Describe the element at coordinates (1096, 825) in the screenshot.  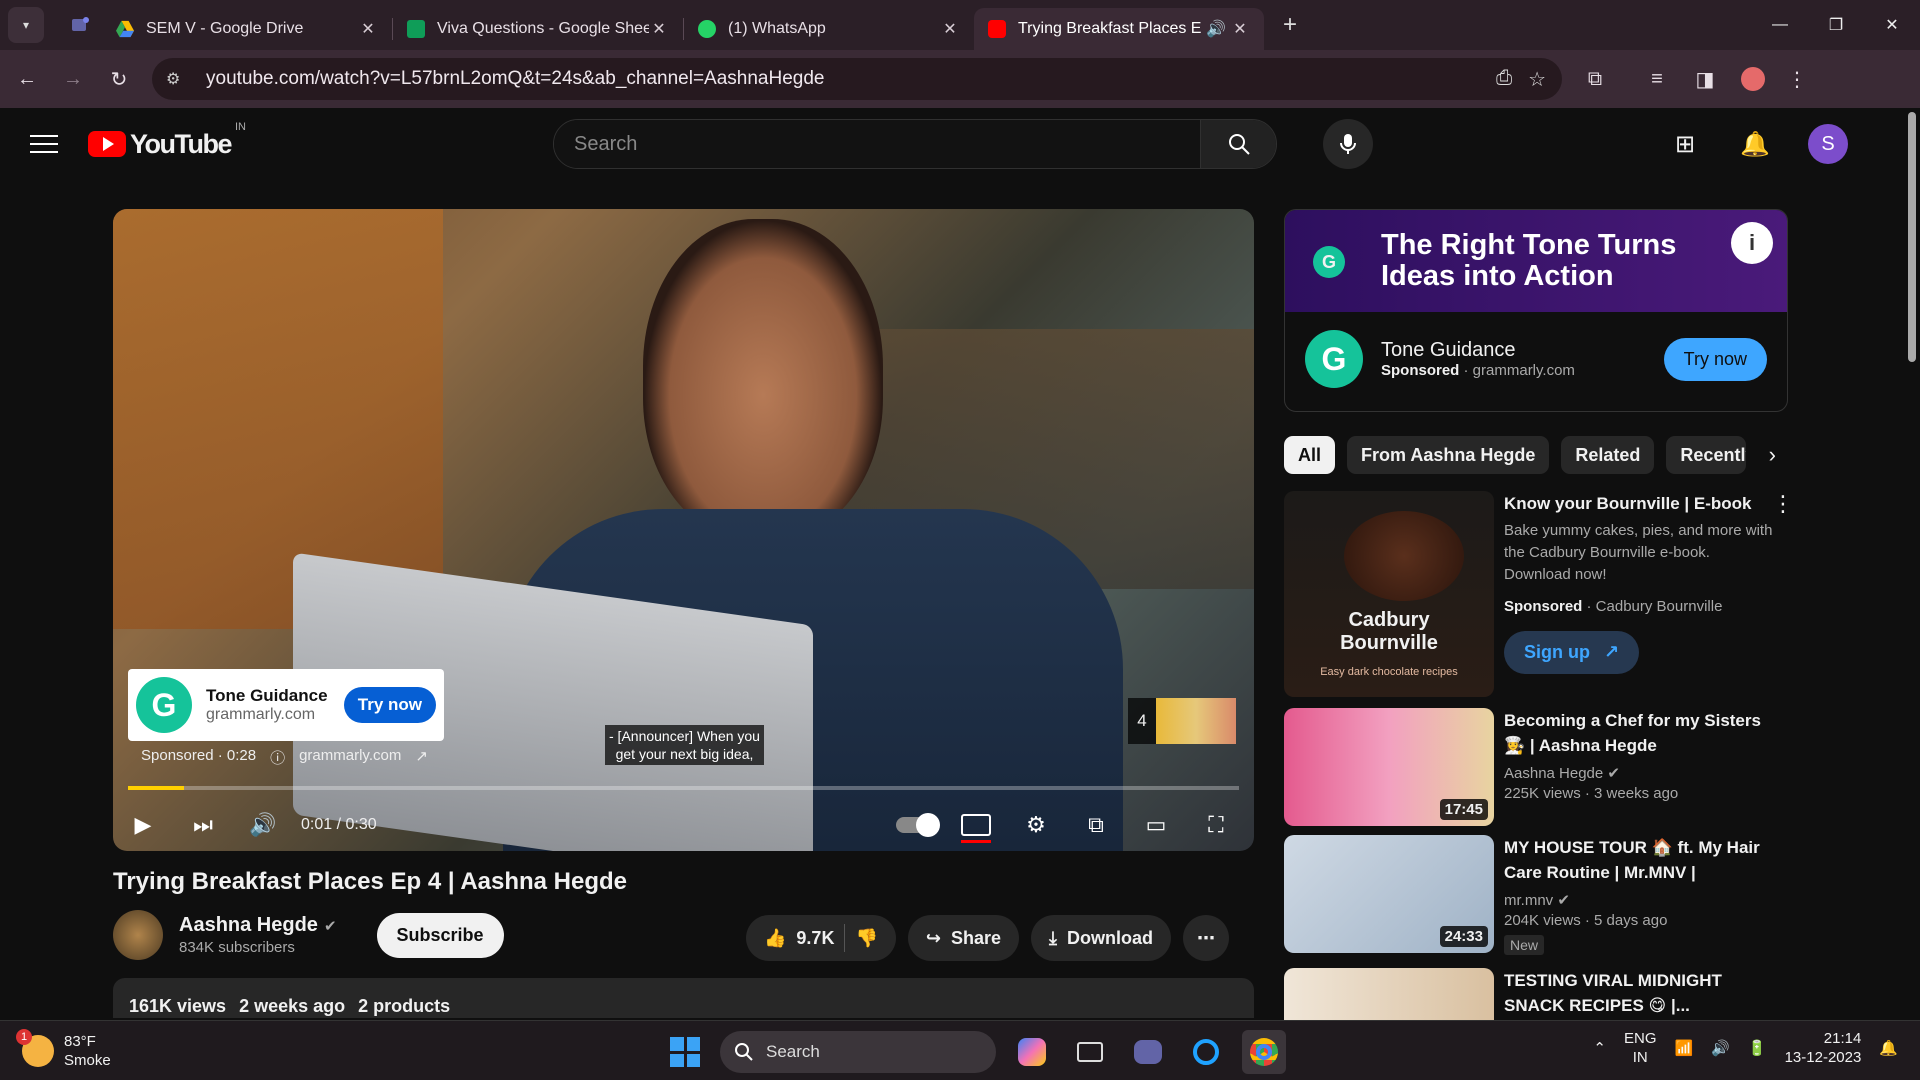
I see `miniplayer-icon: ⧉` at that location.